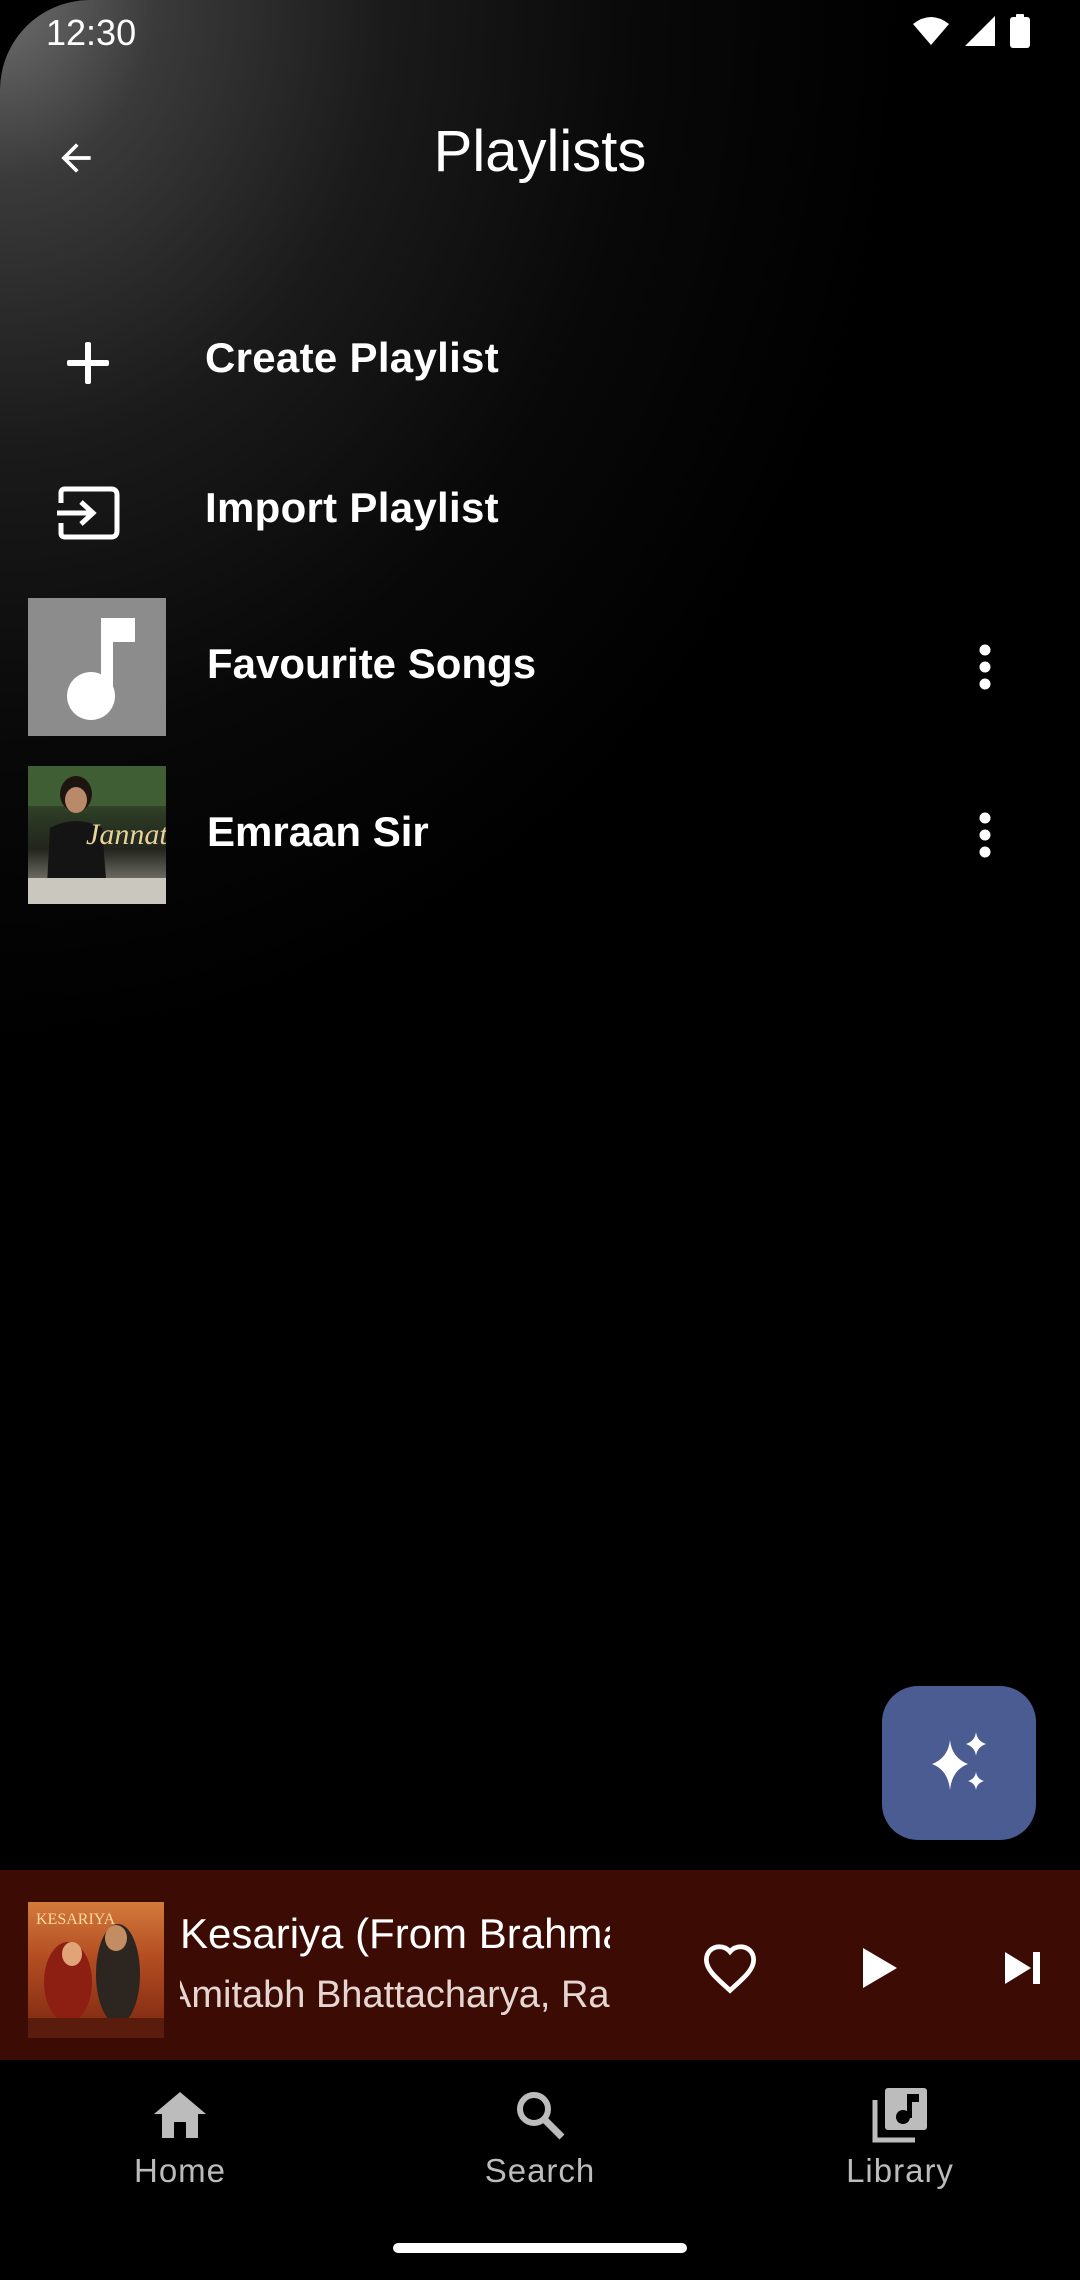 The image size is (1080, 2280). Describe the element at coordinates (91, 32) in the screenshot. I see `status-time: 12:30` at that location.